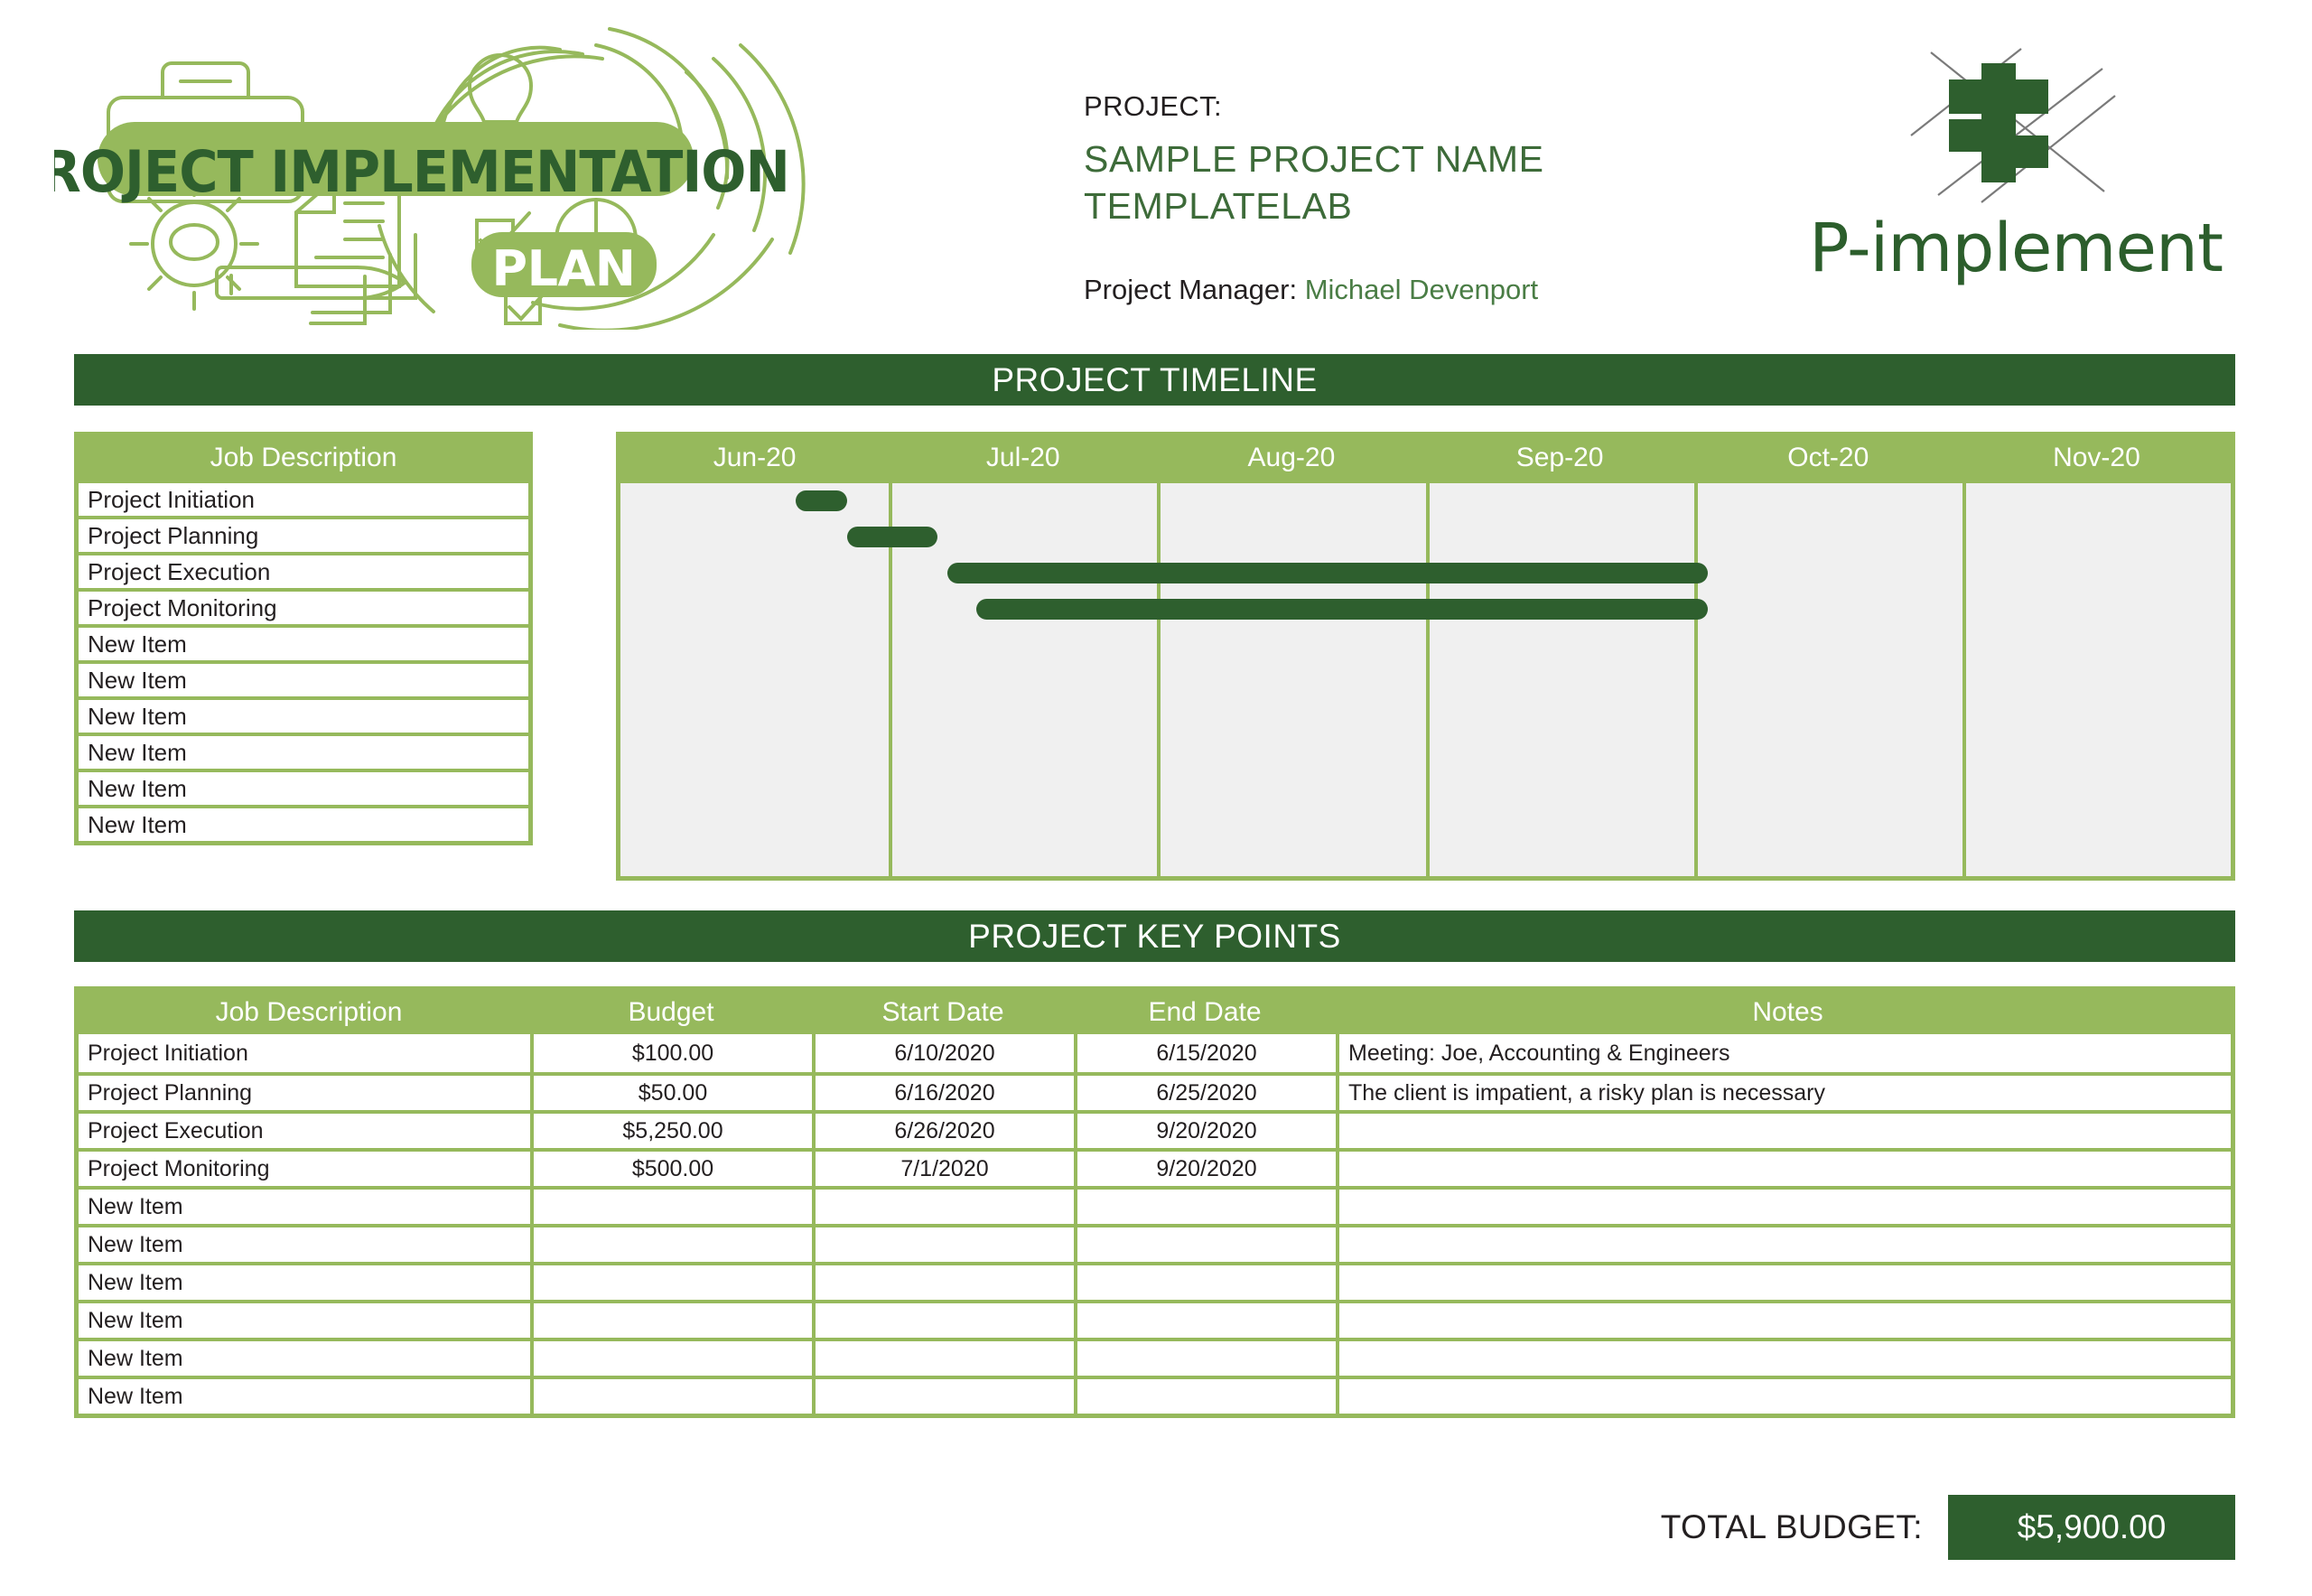 The image size is (2312, 1596). I want to click on cell-start-date: 7/1/2020, so click(943, 1169).